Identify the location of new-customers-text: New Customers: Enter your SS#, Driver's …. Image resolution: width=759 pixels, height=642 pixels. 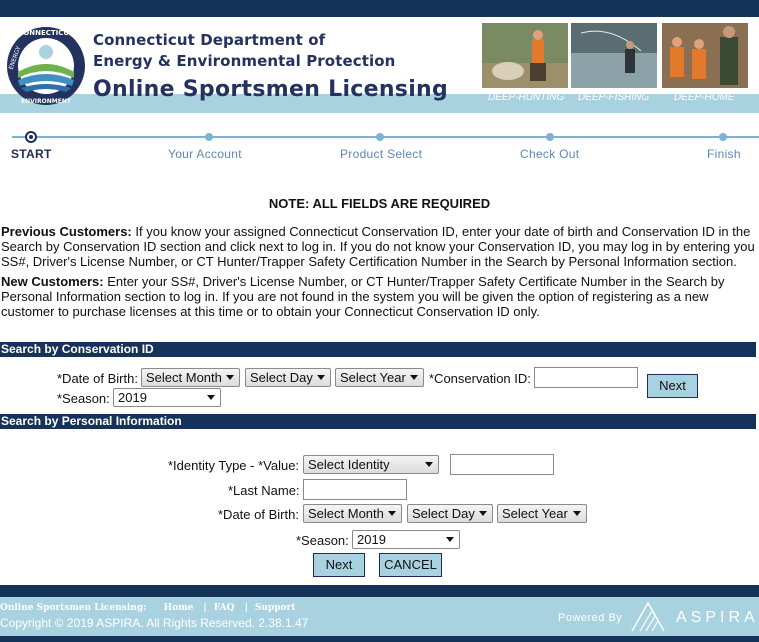
(379, 296).